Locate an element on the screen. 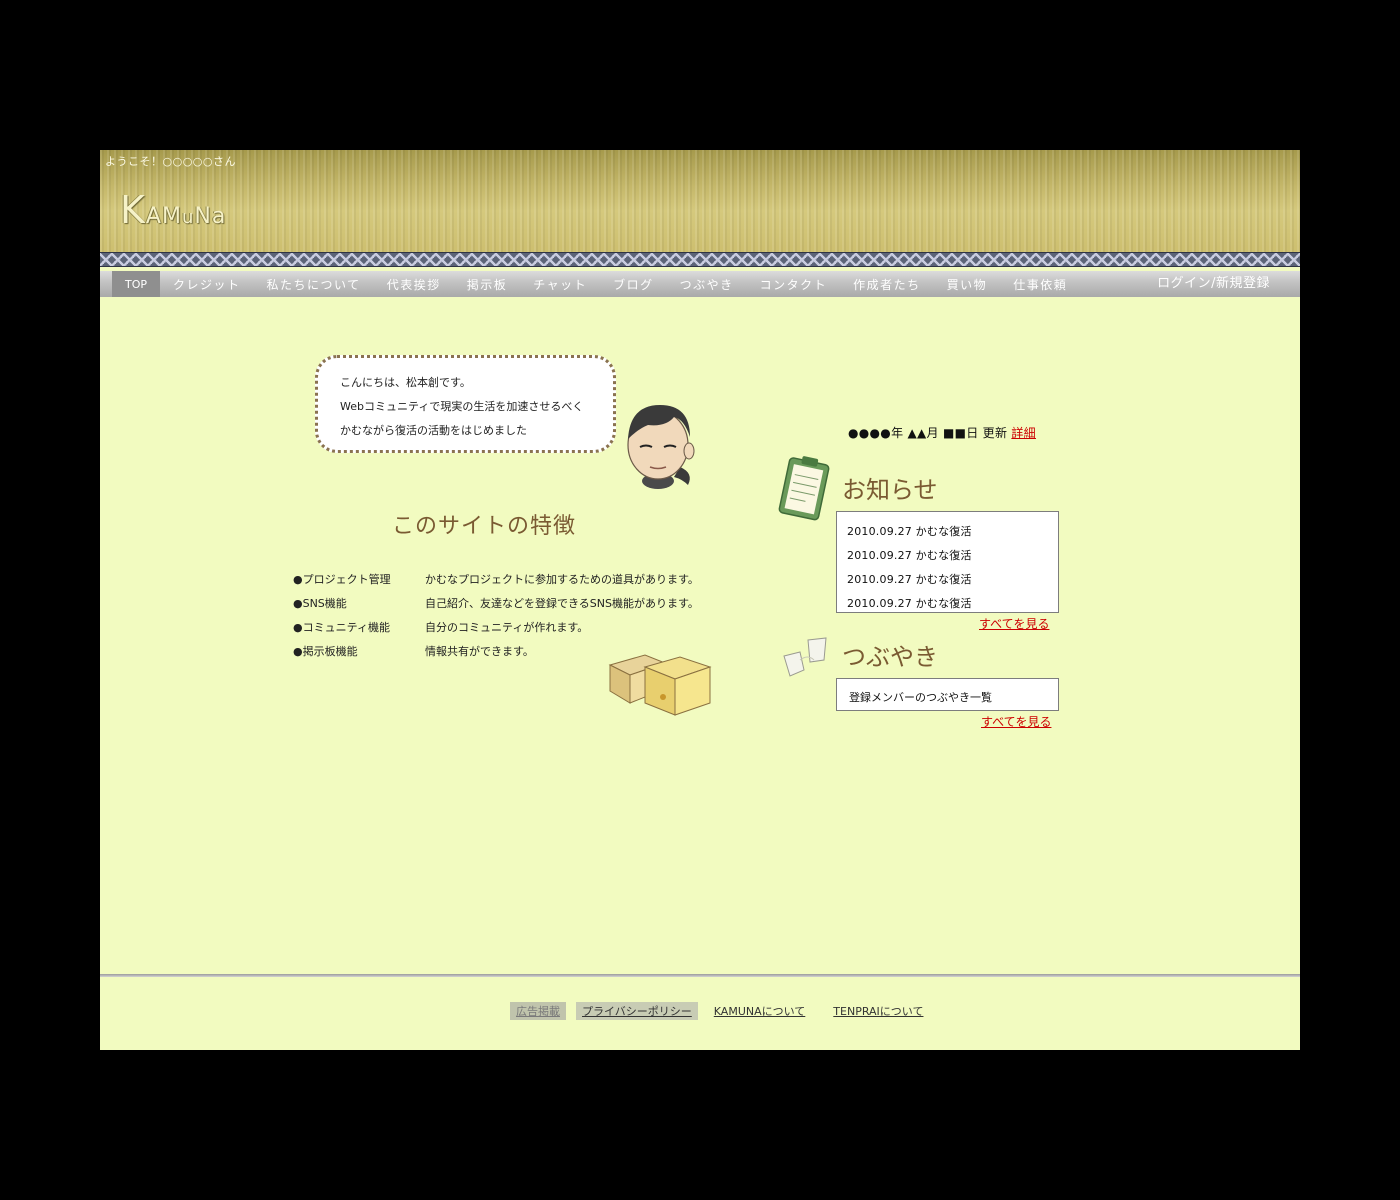  nav-about-us: 私たちについて is located at coordinates (314, 284).